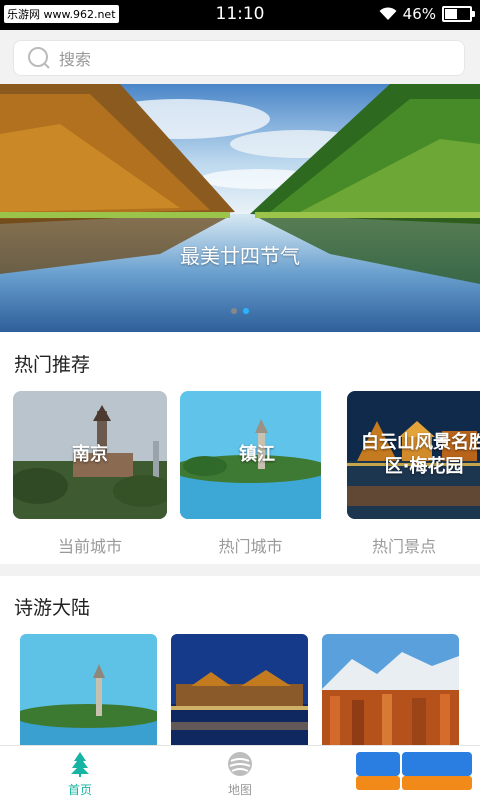 This screenshot has width=480, height=801. I want to click on tab-home: 首页, so click(80, 773).